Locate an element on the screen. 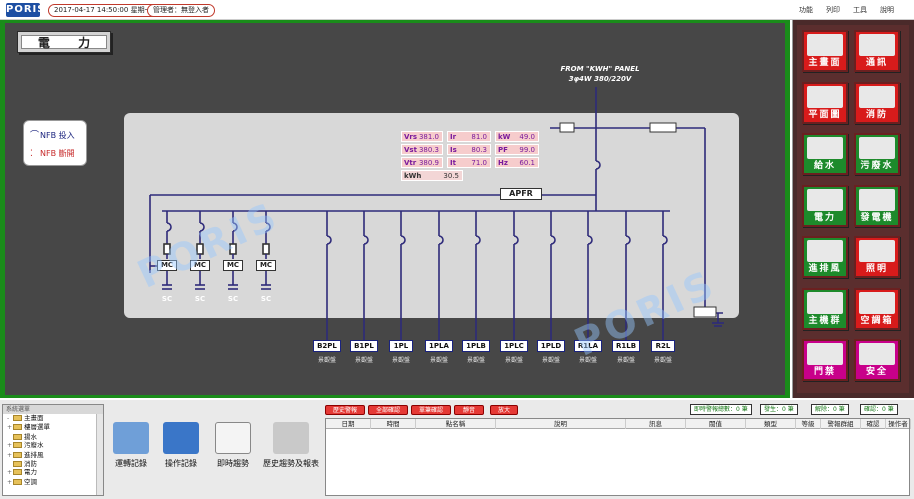 This screenshot has width=914, height=499. nav-fire: 消防 is located at coordinates (877, 102).